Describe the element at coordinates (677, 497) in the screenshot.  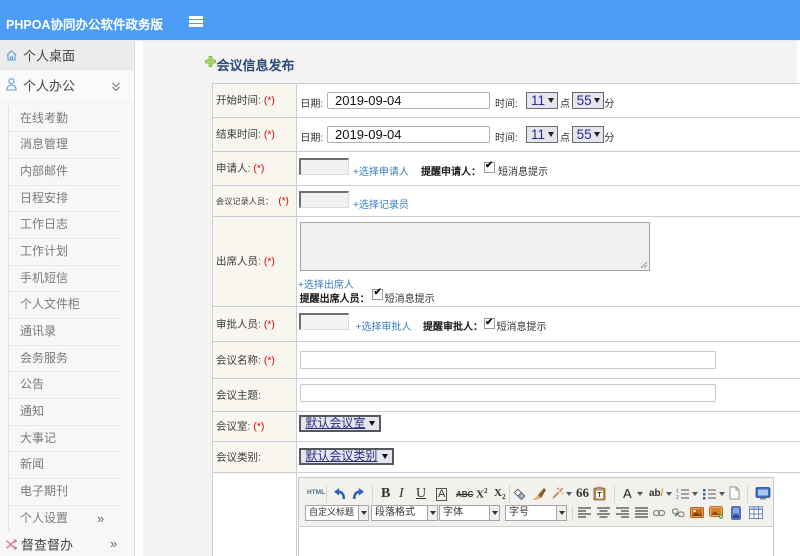
I see `svg-text: 2` at that location.